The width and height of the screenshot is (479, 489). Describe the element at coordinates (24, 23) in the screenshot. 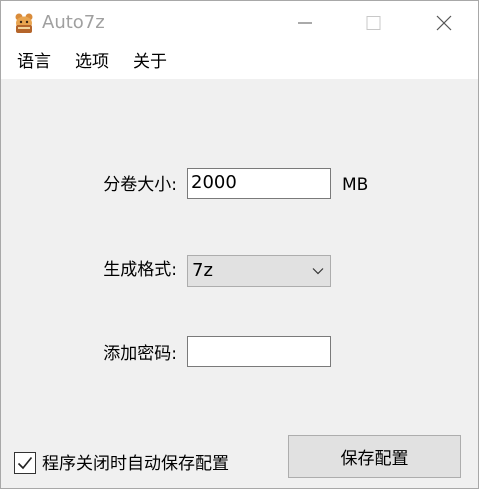

I see `app-icon` at that location.